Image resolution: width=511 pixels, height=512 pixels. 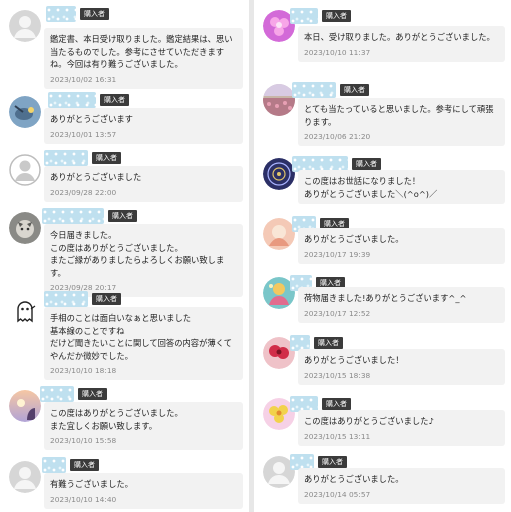 What do you see at coordinates (401, 367) in the screenshot?
I see `review-bubble: ありがとうございました！ 2023/10/15 18:38` at bounding box center [401, 367].